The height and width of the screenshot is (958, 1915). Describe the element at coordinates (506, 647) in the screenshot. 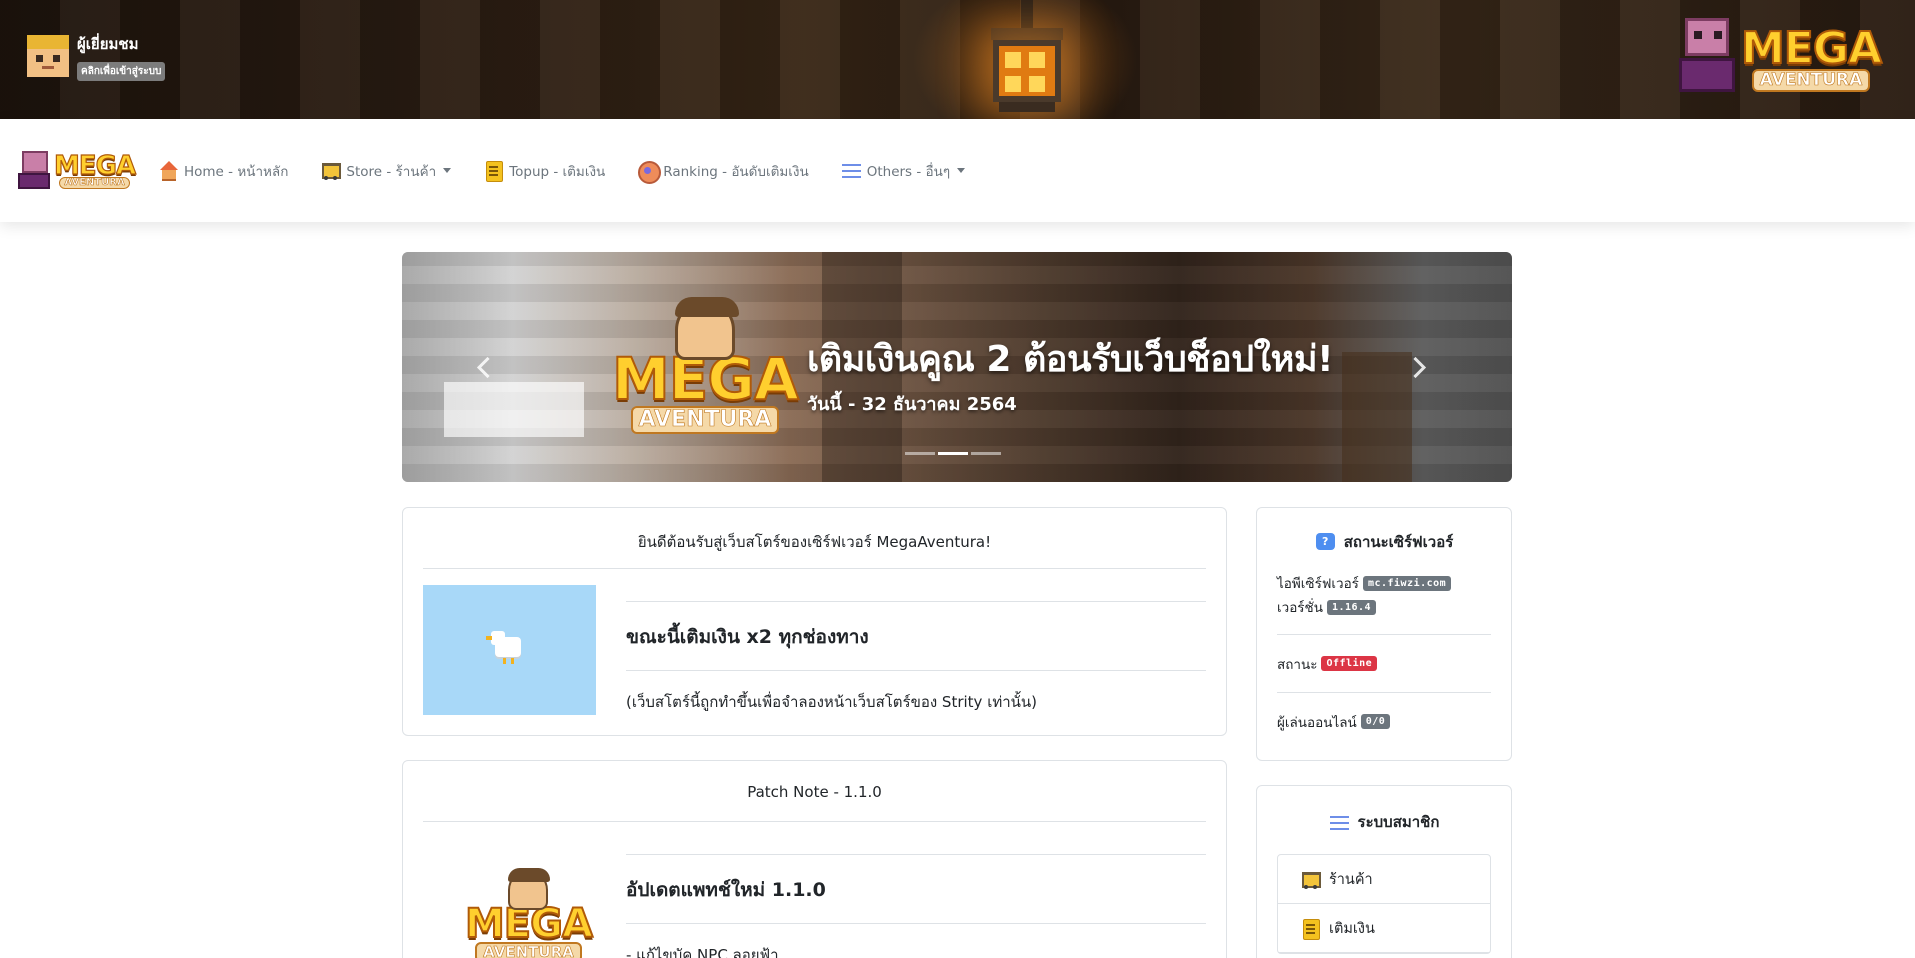

I see `chicken-image` at that location.